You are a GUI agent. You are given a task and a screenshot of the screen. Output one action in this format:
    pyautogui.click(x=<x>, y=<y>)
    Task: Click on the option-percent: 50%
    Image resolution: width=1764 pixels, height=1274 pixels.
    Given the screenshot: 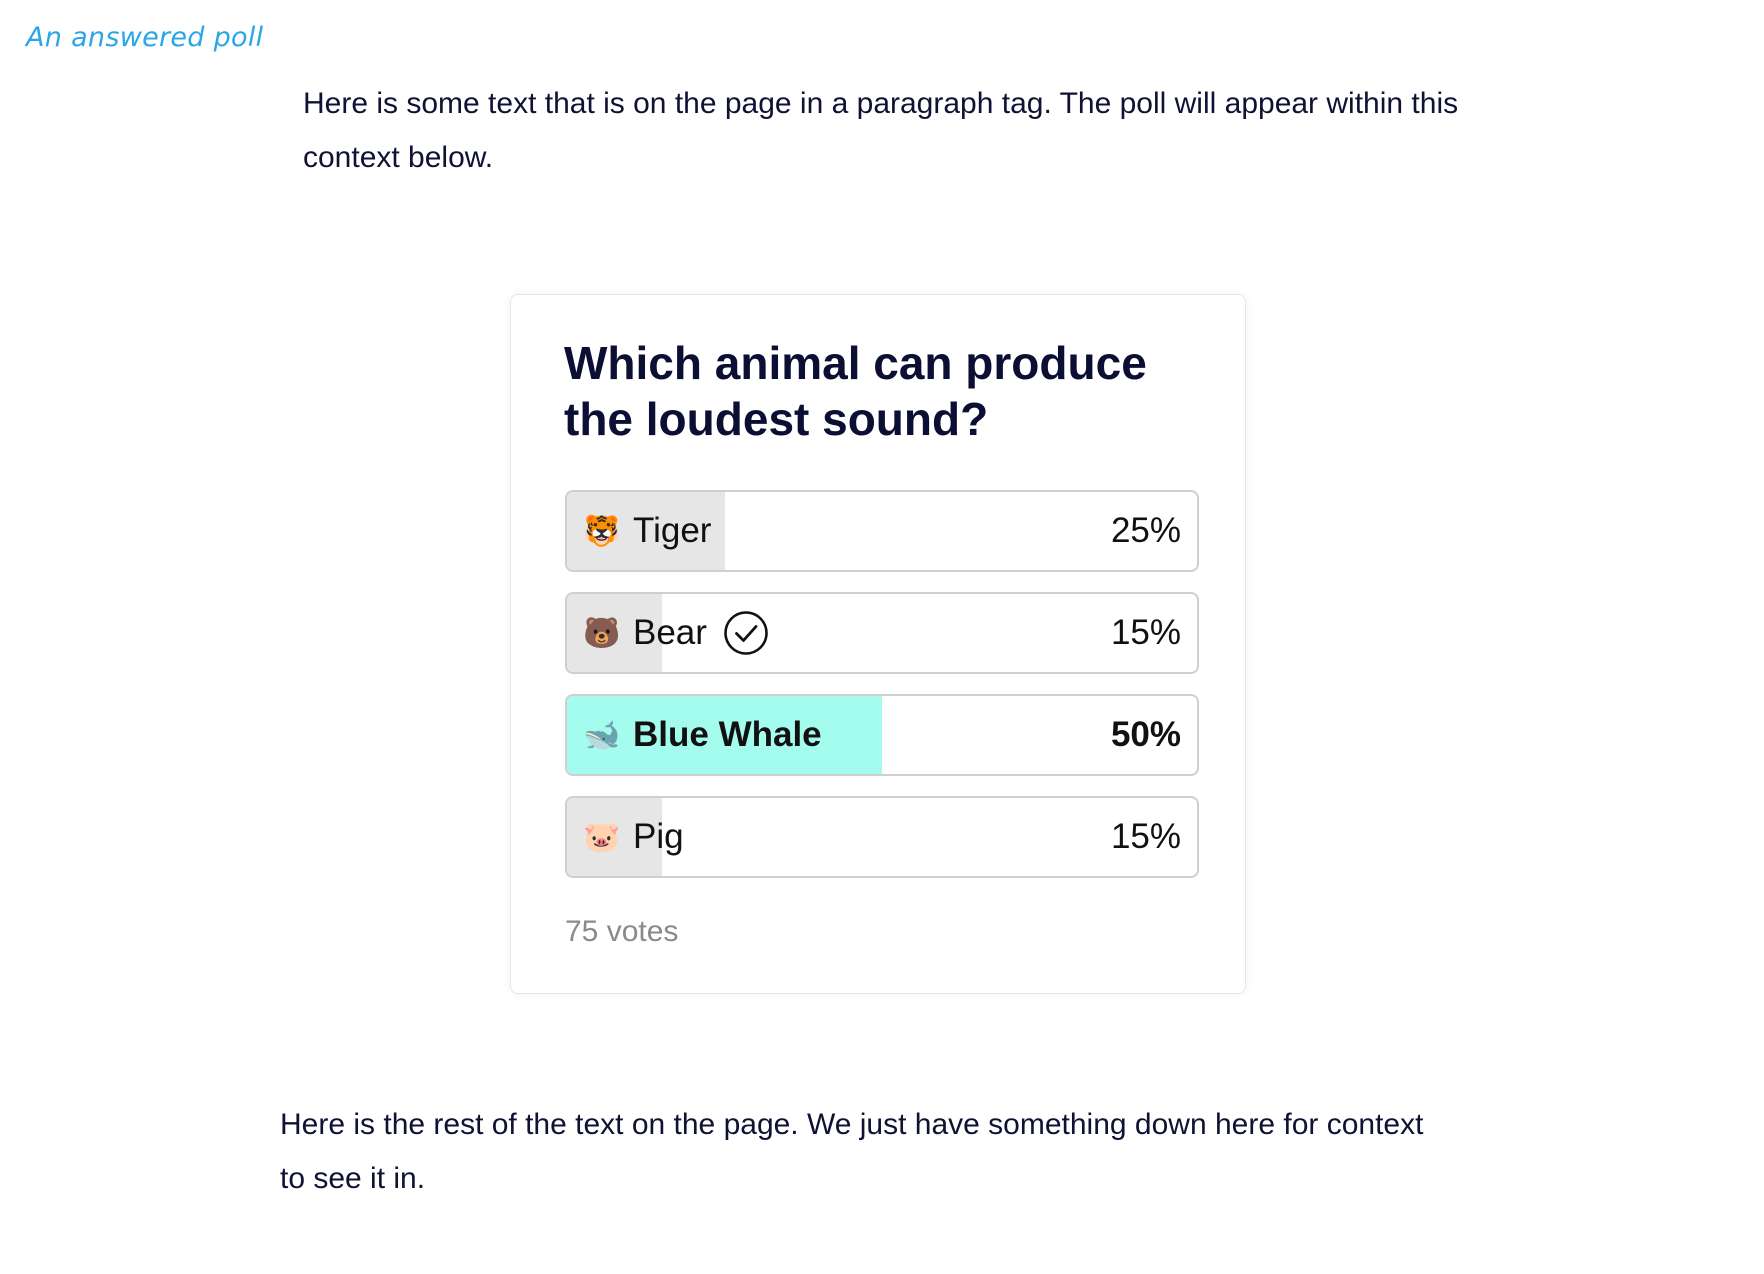 What is the action you would take?
    pyautogui.click(x=1145, y=734)
    